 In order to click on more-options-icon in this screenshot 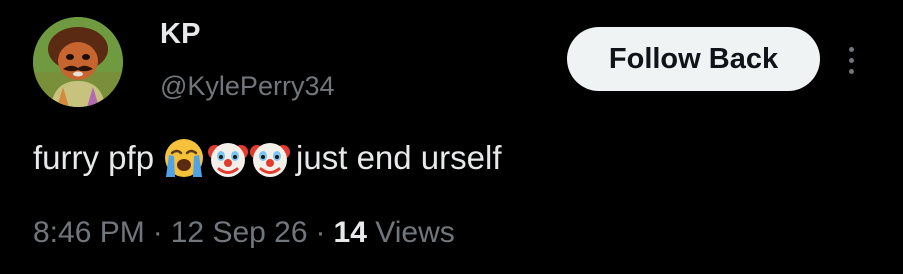, I will do `click(851, 60)`.